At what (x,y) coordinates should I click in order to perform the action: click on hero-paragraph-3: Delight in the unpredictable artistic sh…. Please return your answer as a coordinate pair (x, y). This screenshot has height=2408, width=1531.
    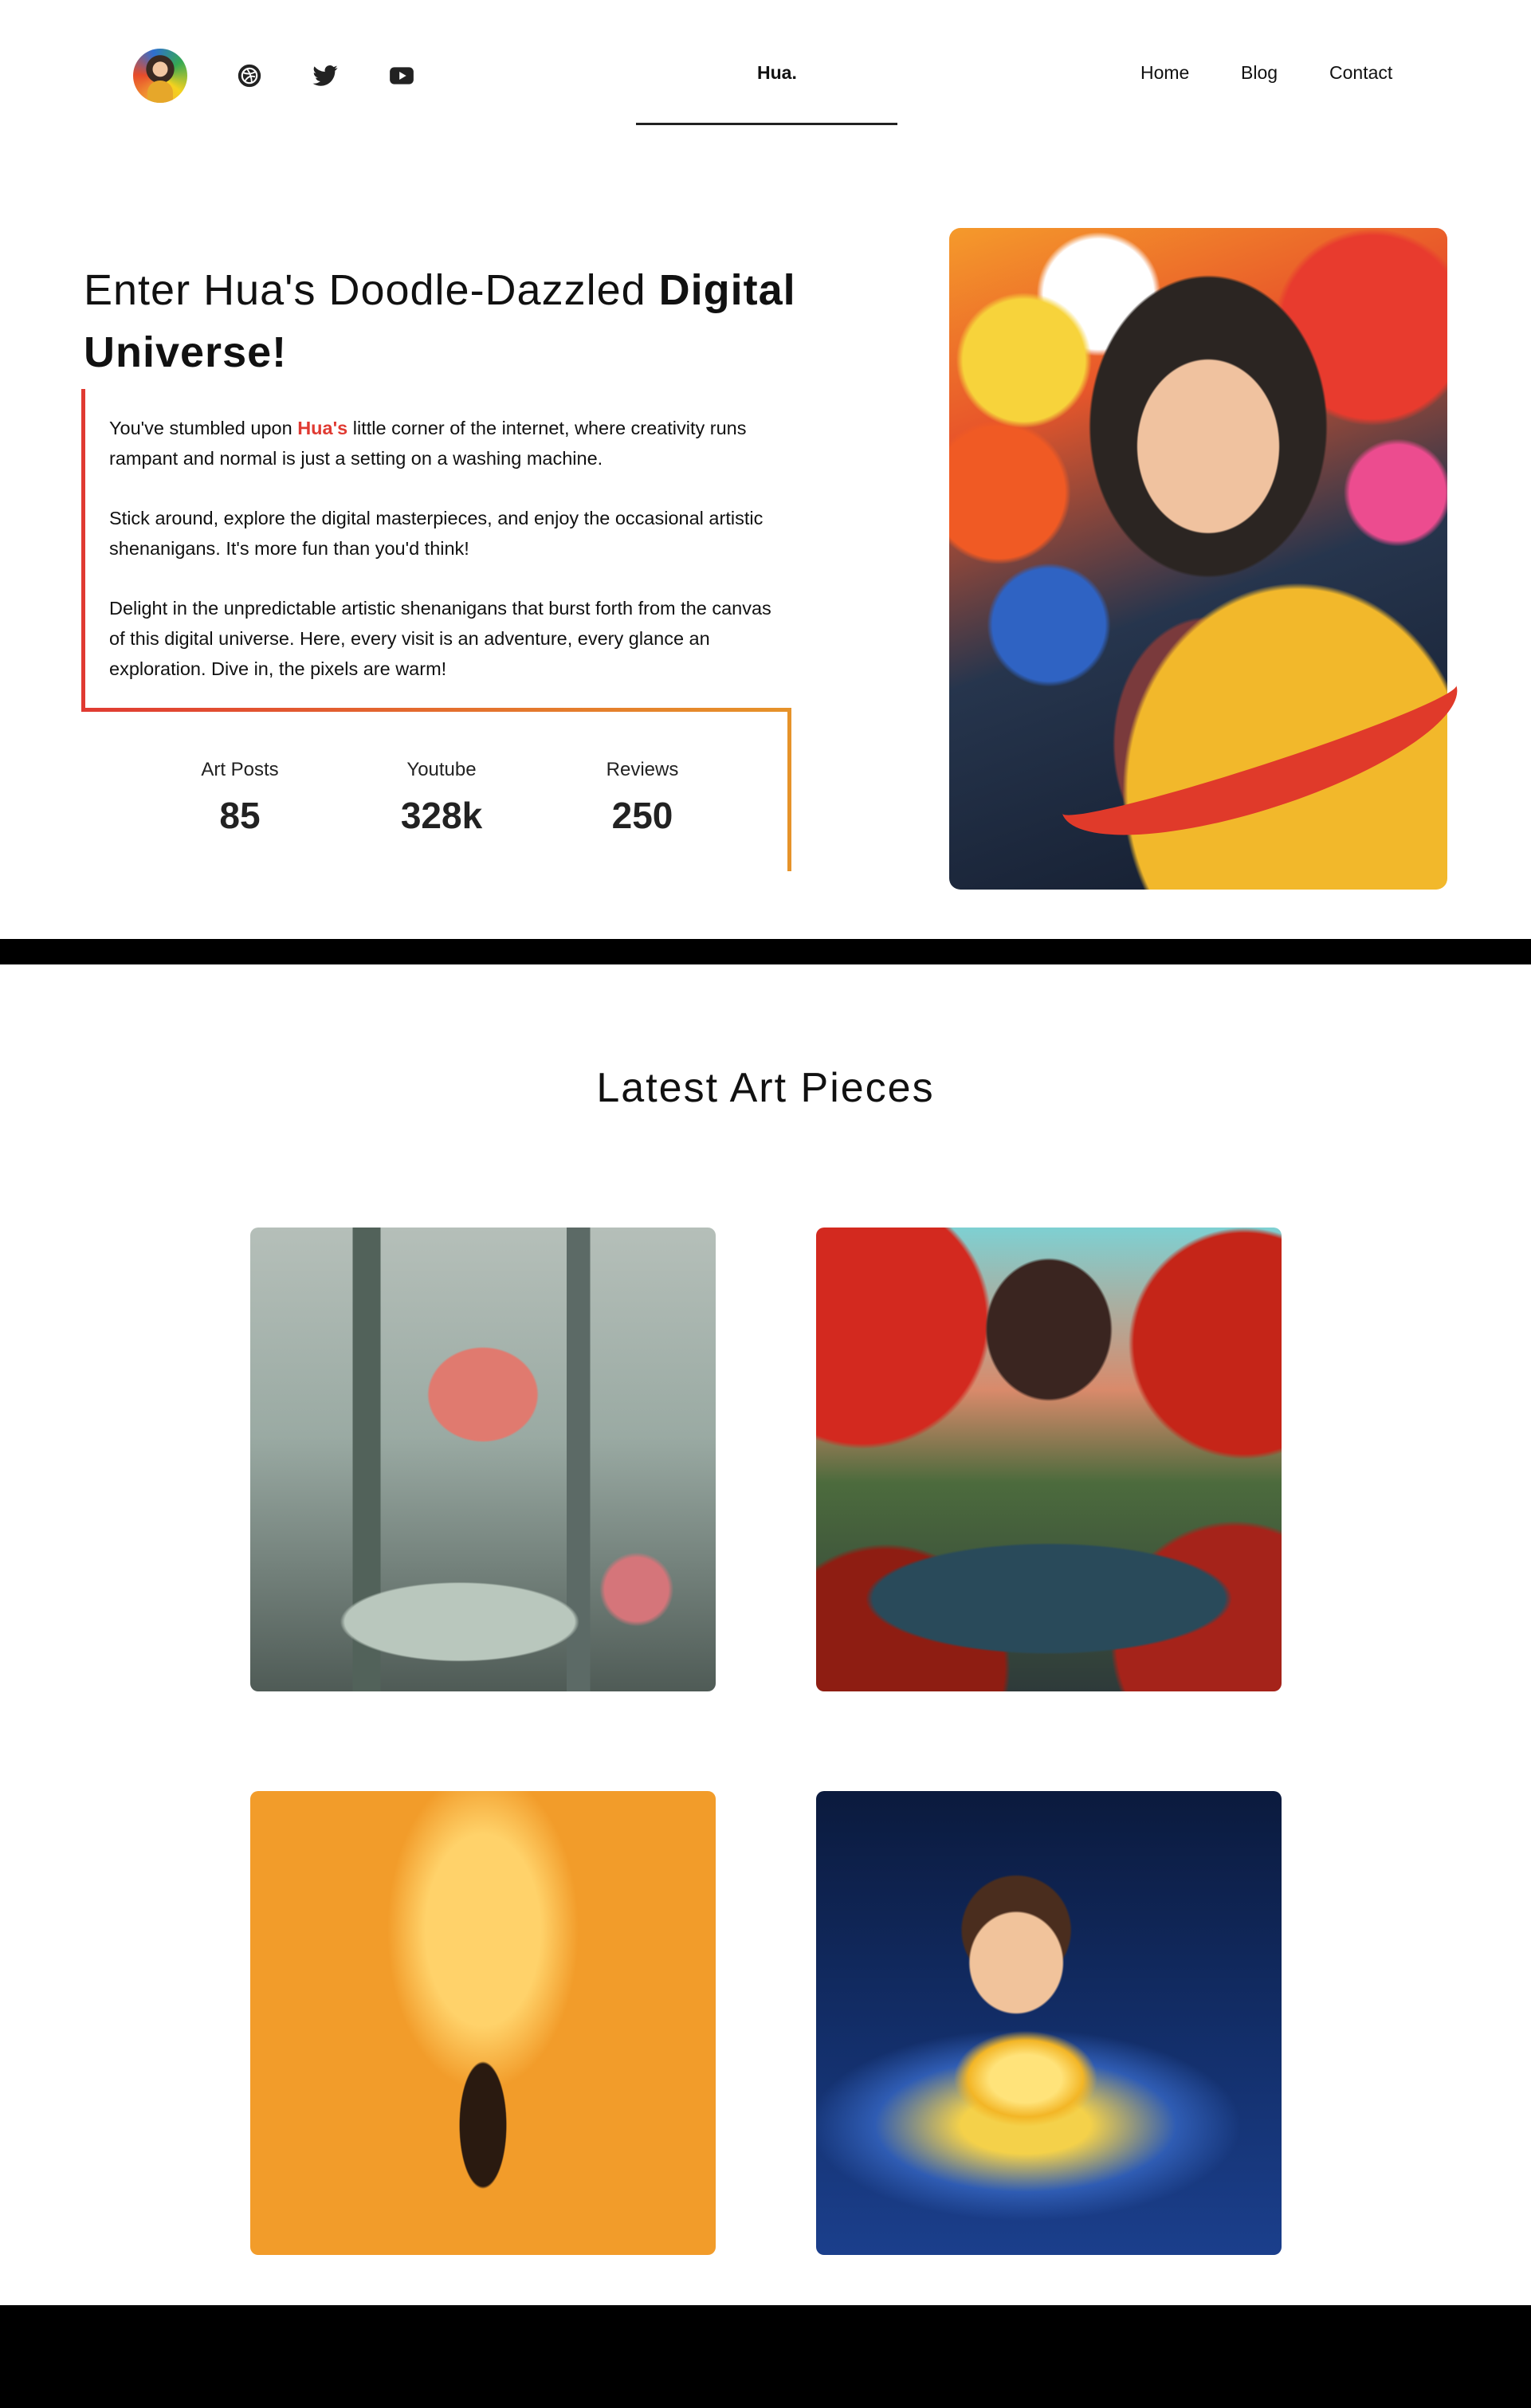
    Looking at the image, I should click on (440, 638).